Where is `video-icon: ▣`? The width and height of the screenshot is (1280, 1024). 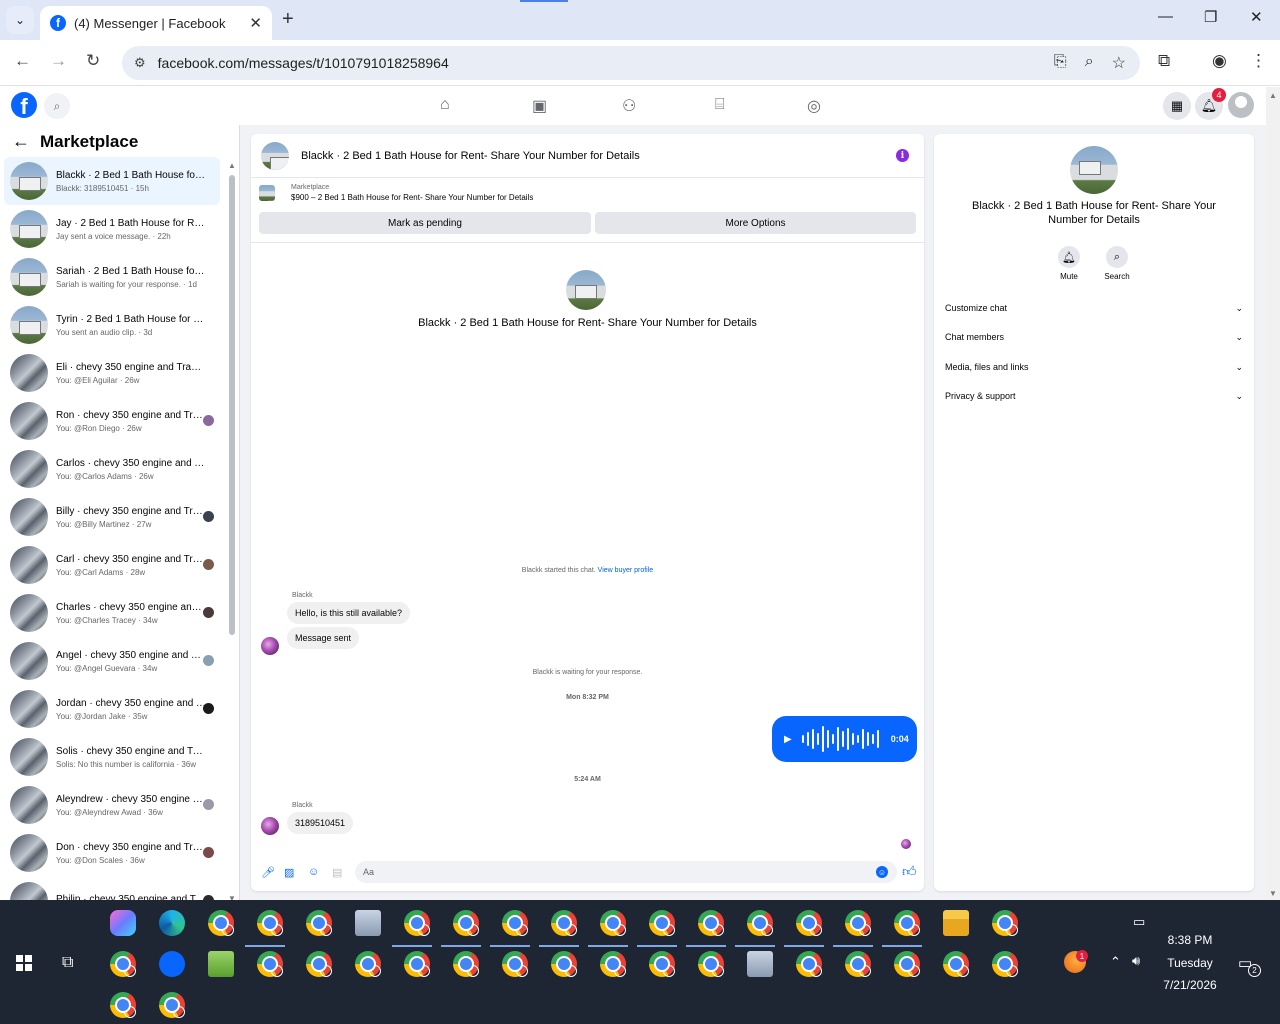
video-icon: ▣ is located at coordinates (539, 106).